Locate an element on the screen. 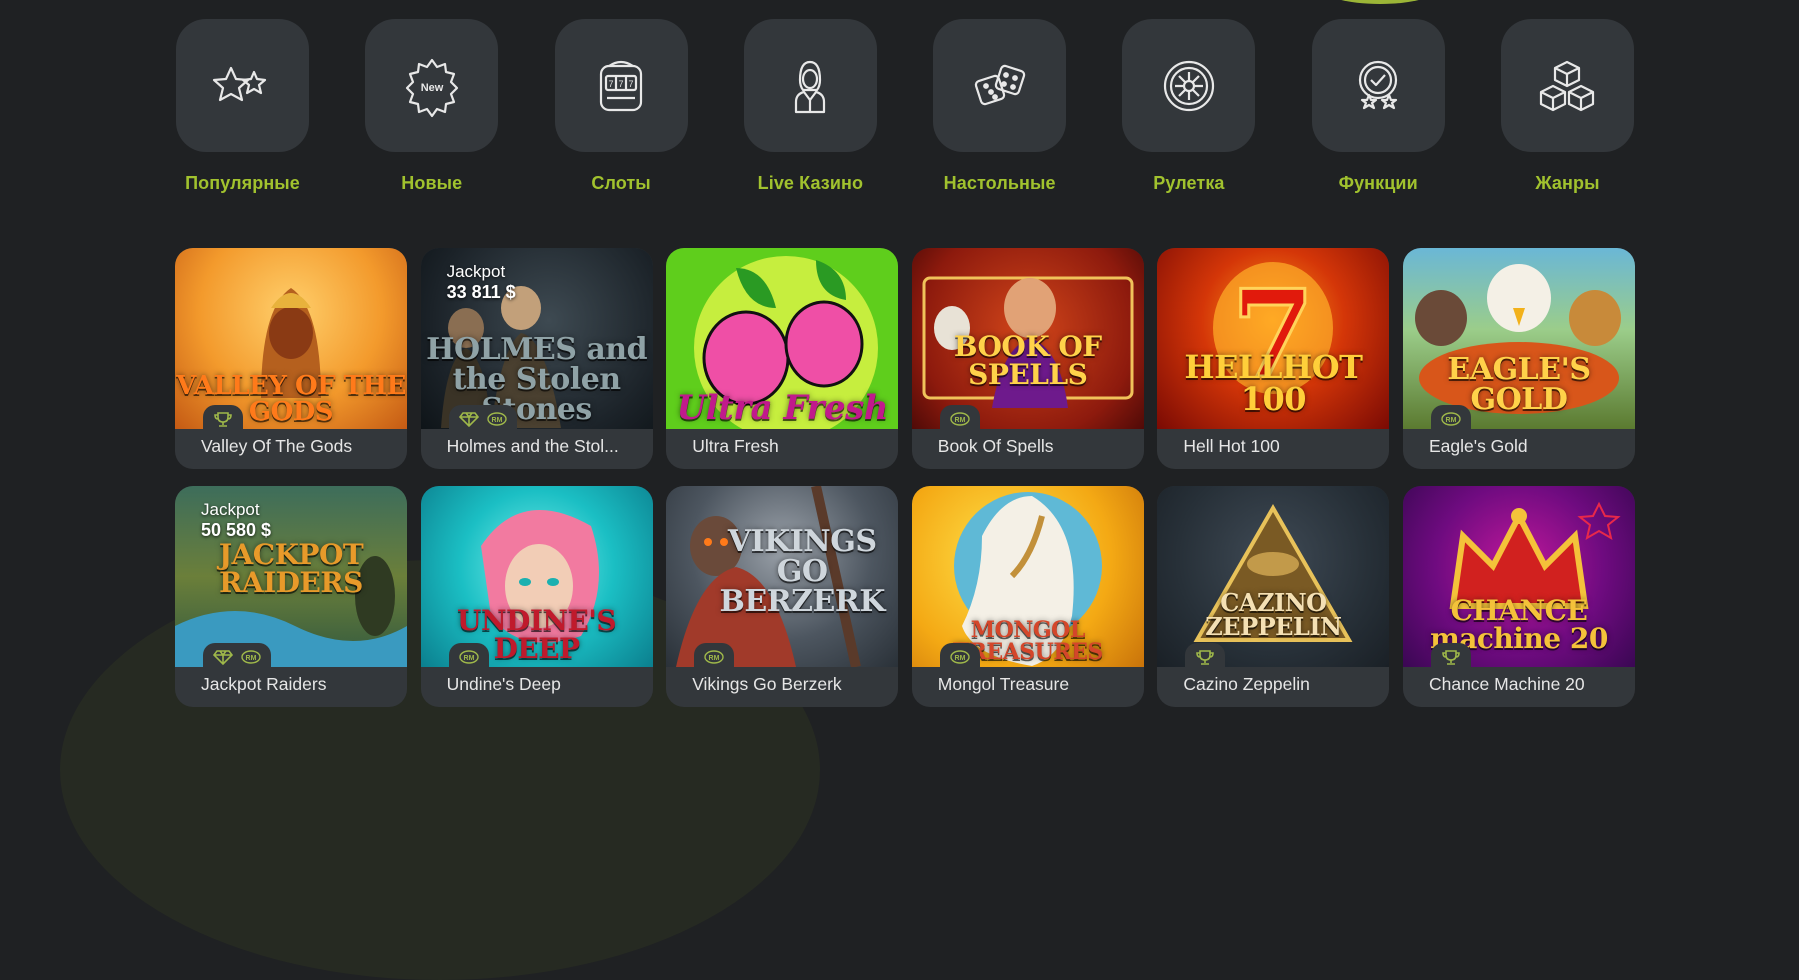 The height and width of the screenshot is (980, 1799). jackpot-info: Jackpot 33 811 $ is located at coordinates (481, 282).